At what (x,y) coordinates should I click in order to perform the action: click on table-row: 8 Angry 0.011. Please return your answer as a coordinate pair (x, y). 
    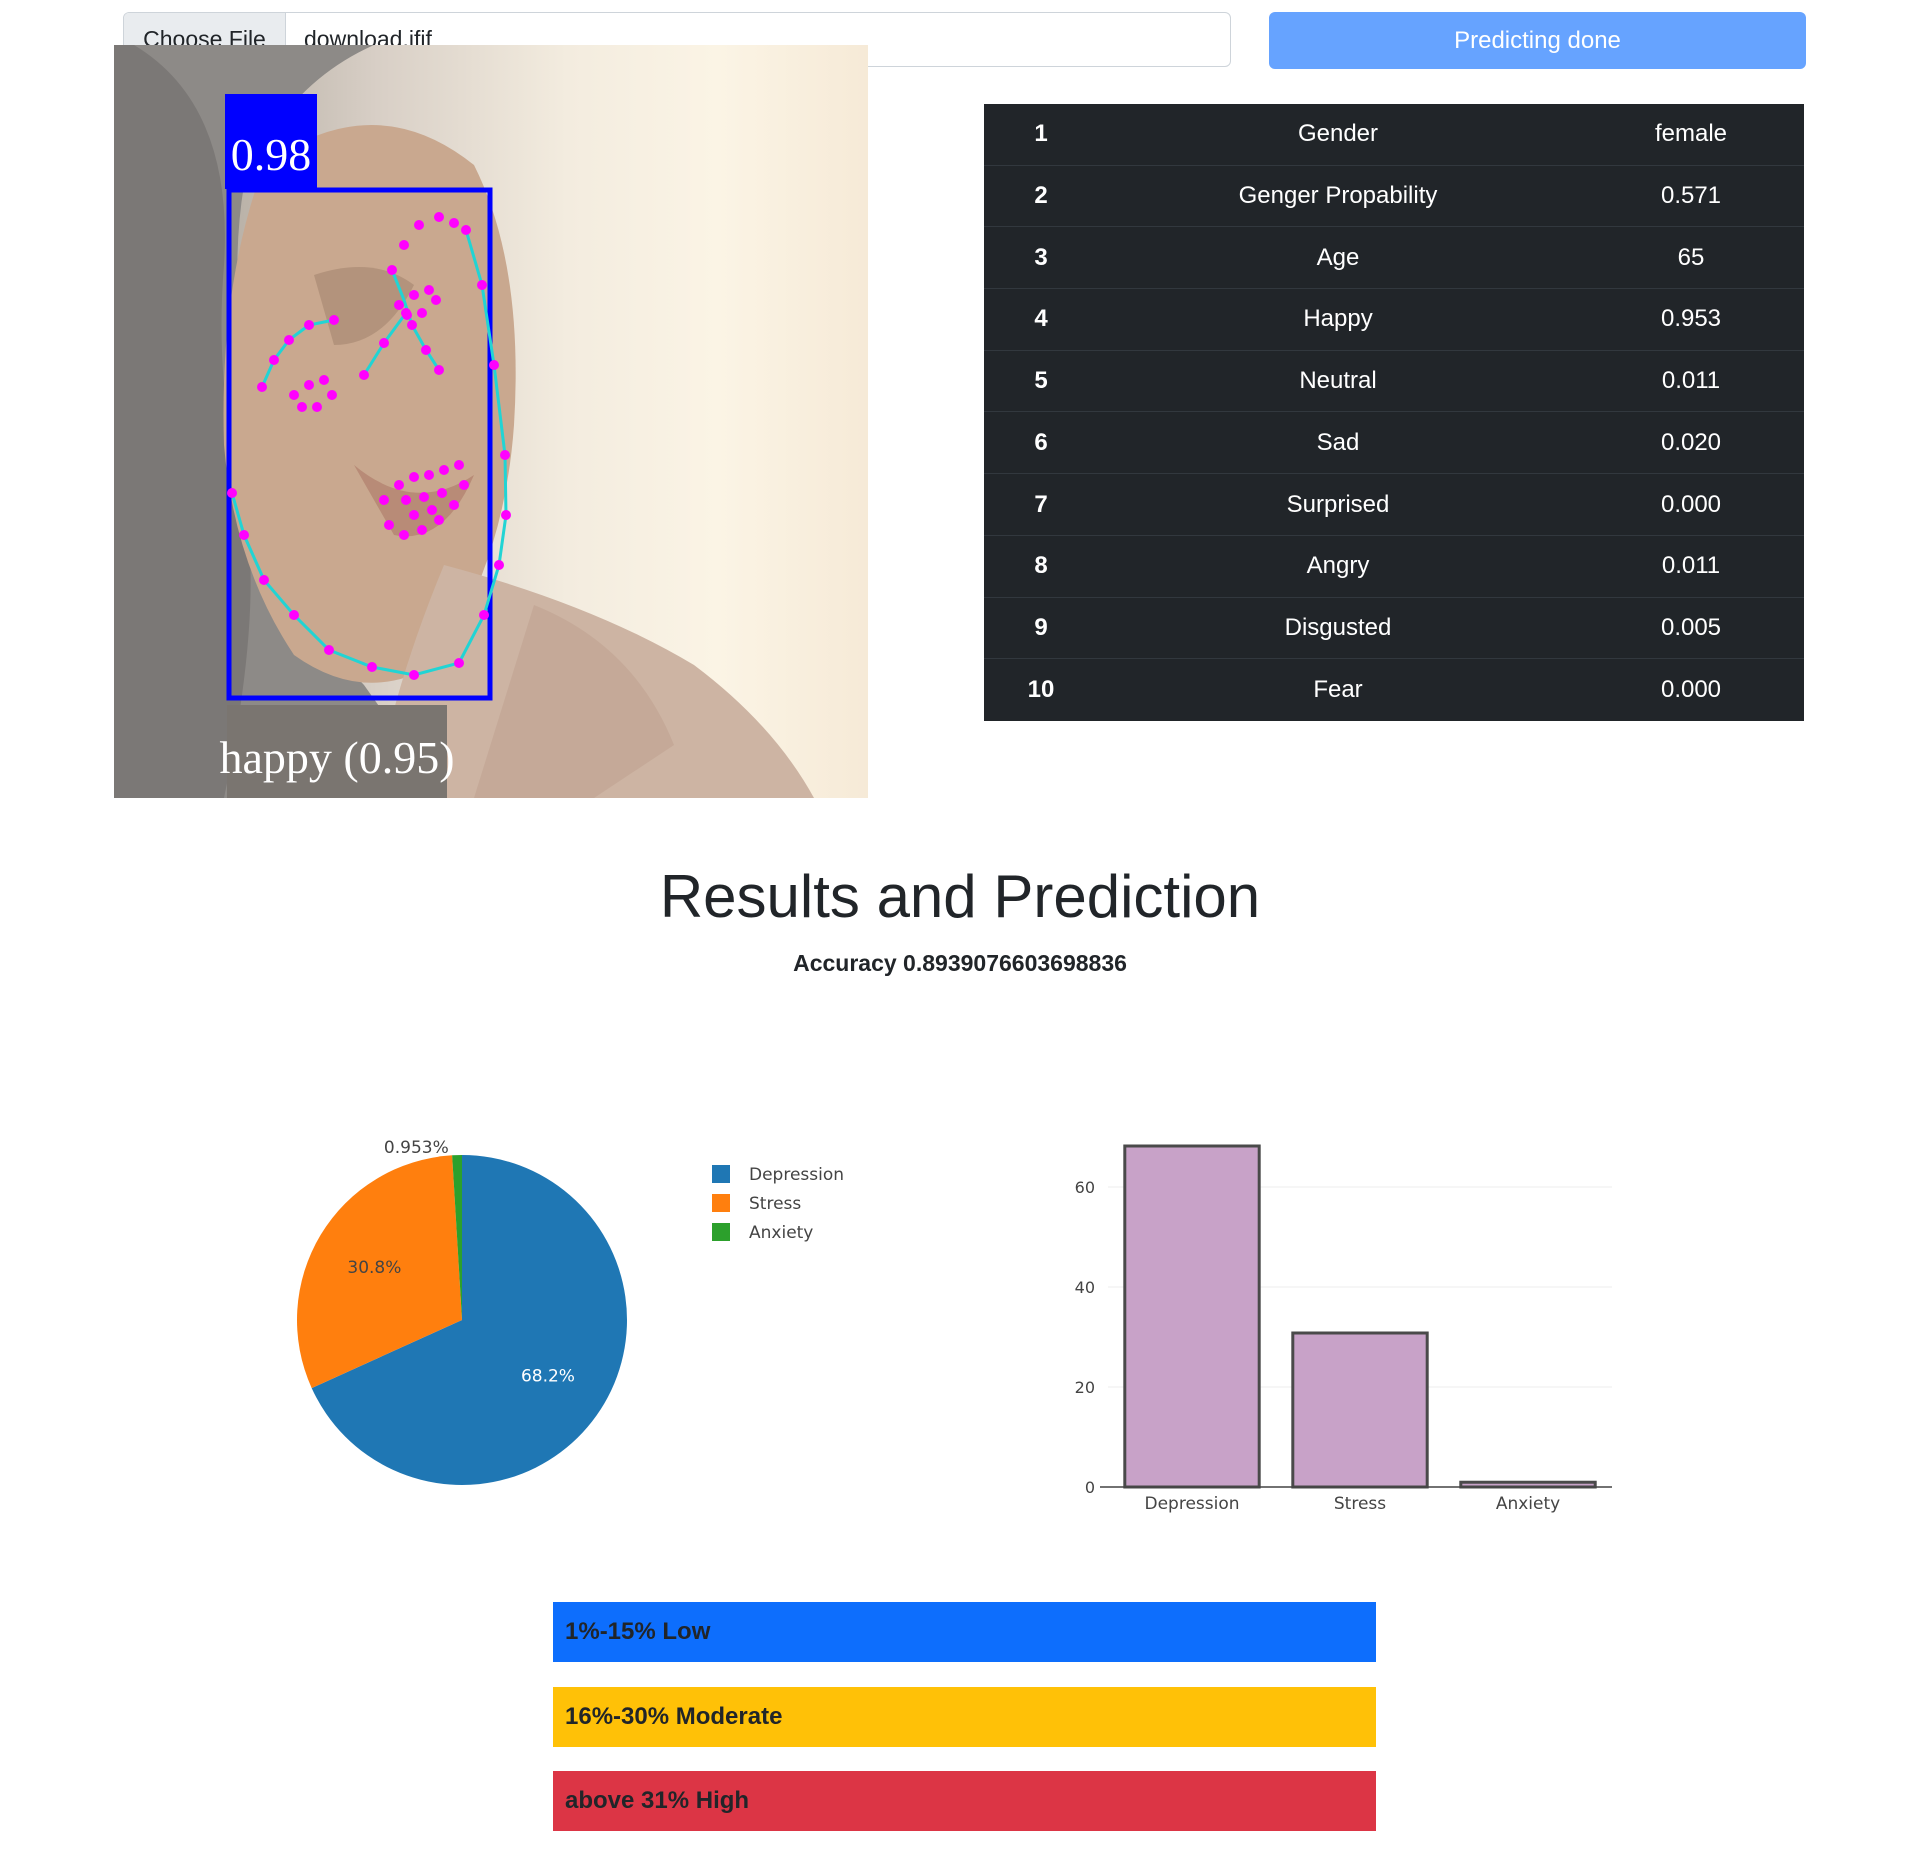
    Looking at the image, I should click on (1394, 567).